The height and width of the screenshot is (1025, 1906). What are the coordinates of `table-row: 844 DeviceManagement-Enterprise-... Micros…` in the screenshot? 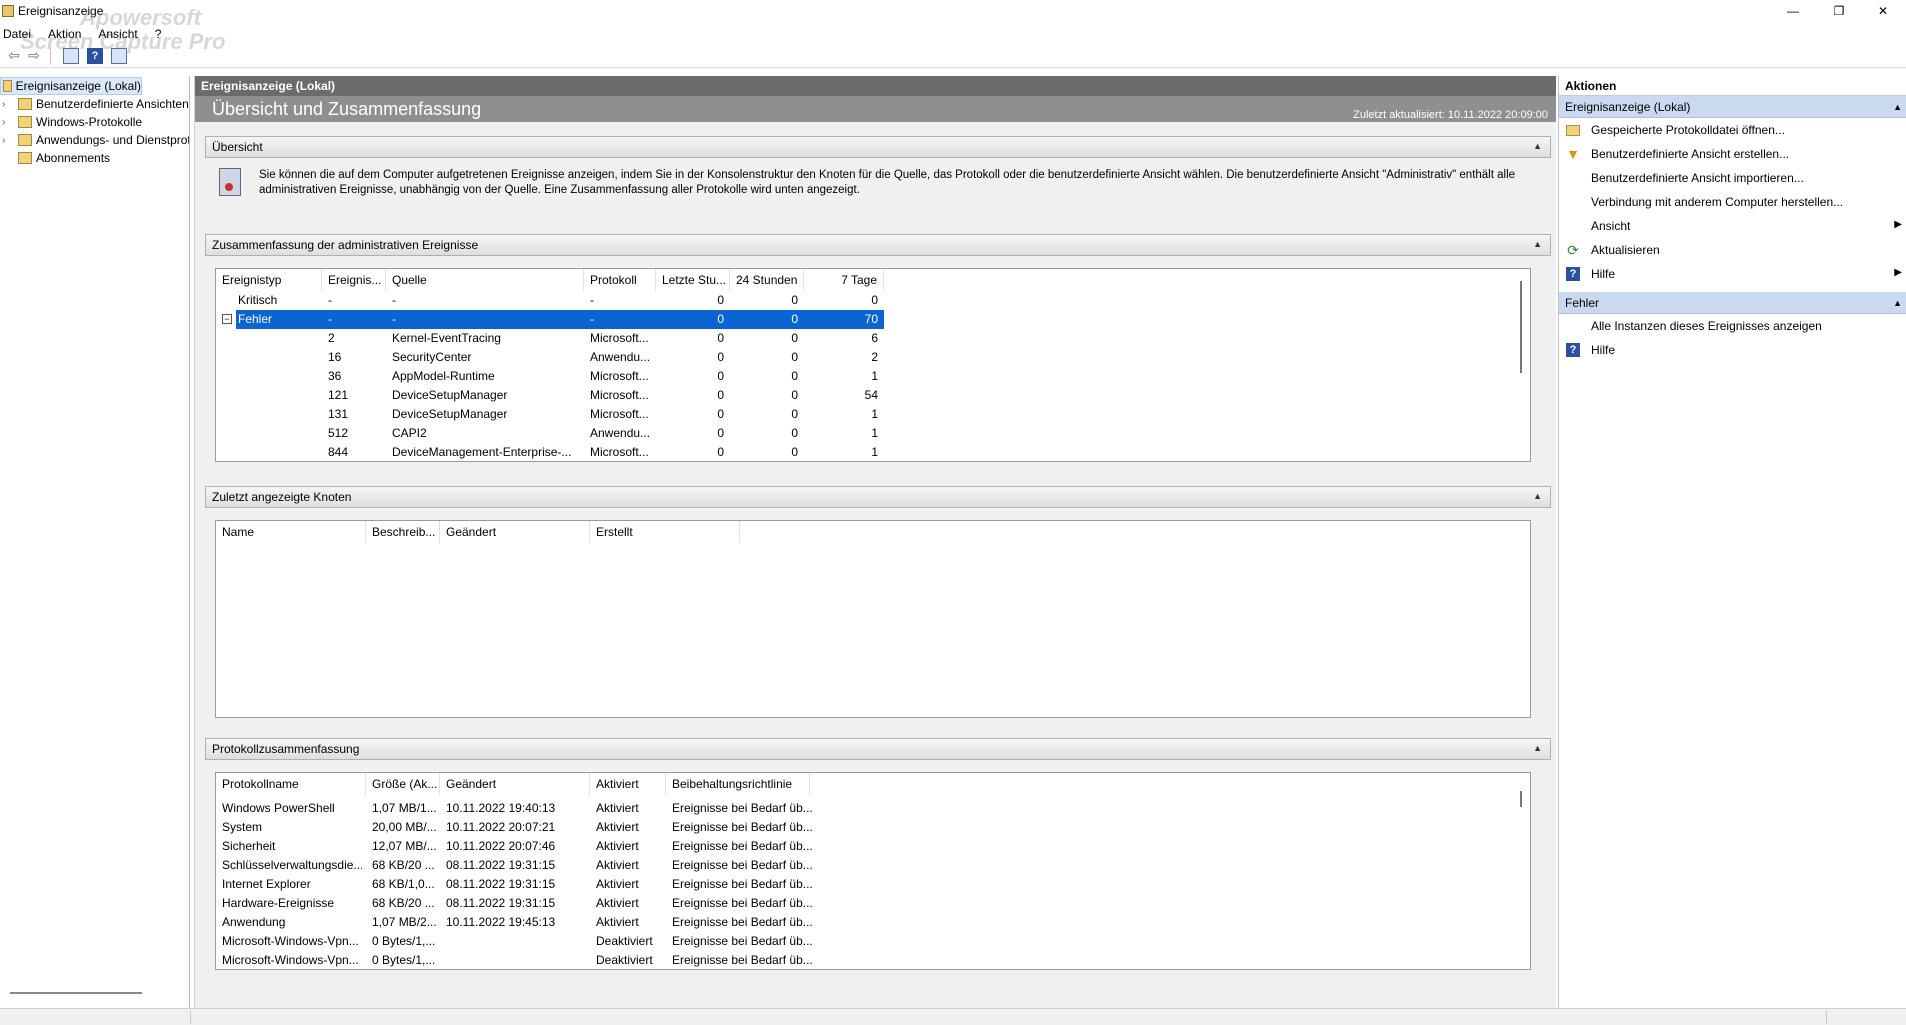 It's located at (873, 452).